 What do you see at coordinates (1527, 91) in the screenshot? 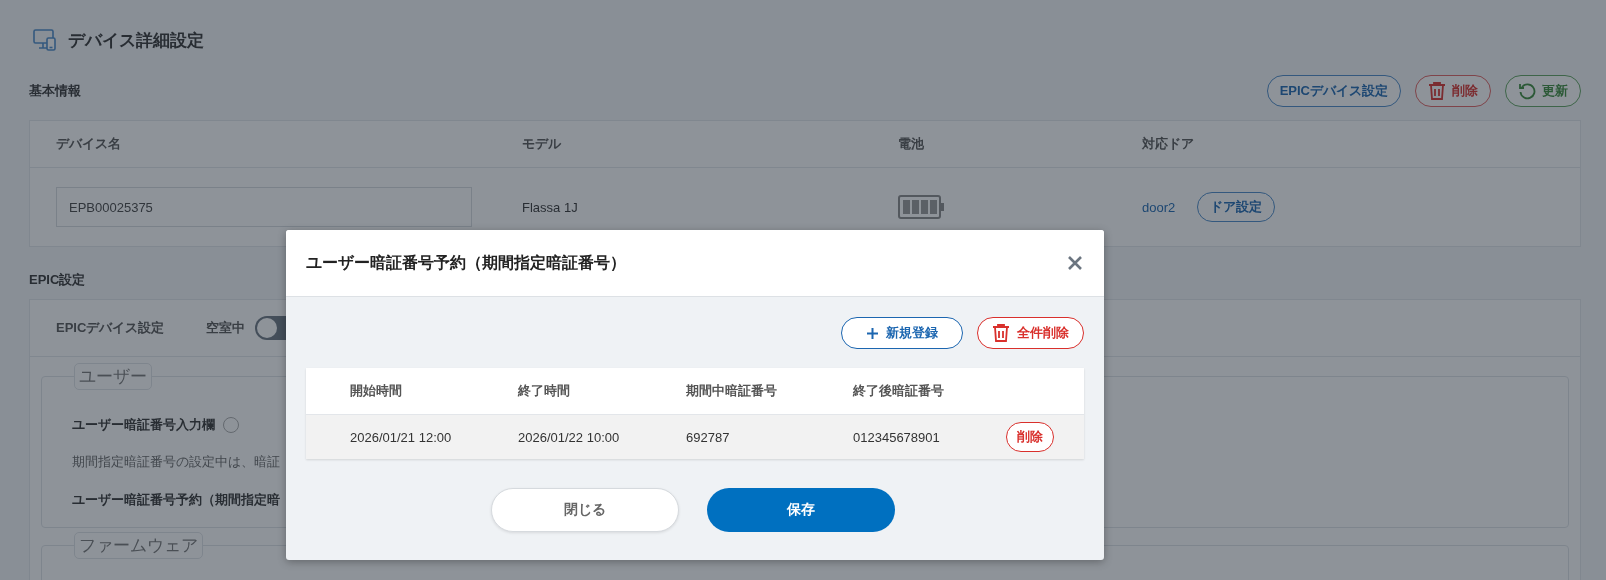
I see `refresh-icon` at bounding box center [1527, 91].